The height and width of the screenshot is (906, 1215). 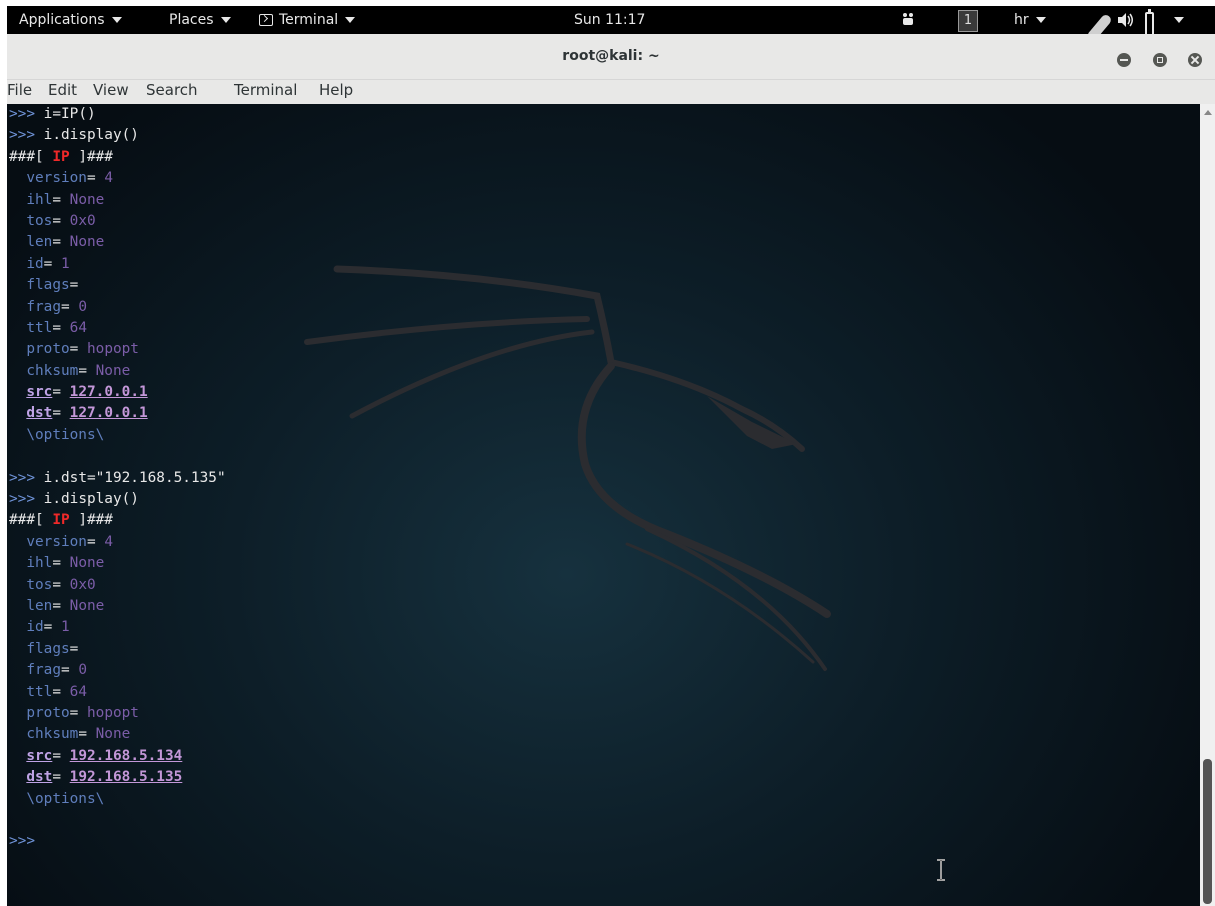 I want to click on menu-file: File, so click(x=19, y=90).